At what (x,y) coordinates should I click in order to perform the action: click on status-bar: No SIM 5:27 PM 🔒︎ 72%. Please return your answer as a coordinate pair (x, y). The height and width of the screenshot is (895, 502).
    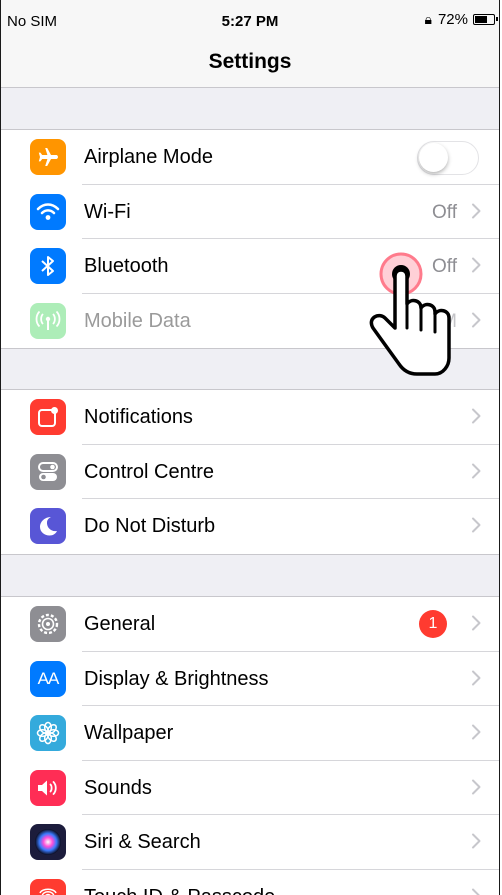
    Looking at the image, I should click on (250, 20).